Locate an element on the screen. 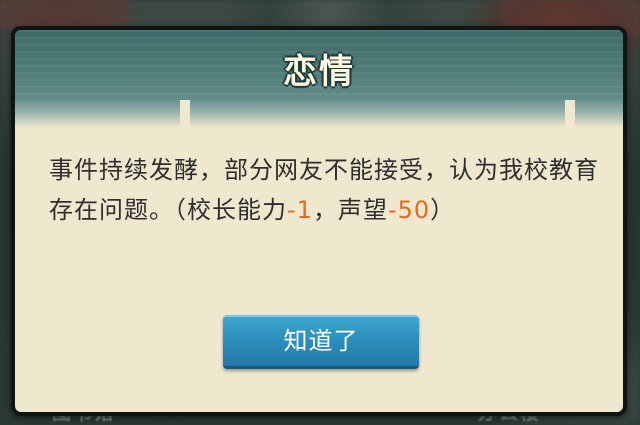  message-text: ） is located at coordinates (443, 210).